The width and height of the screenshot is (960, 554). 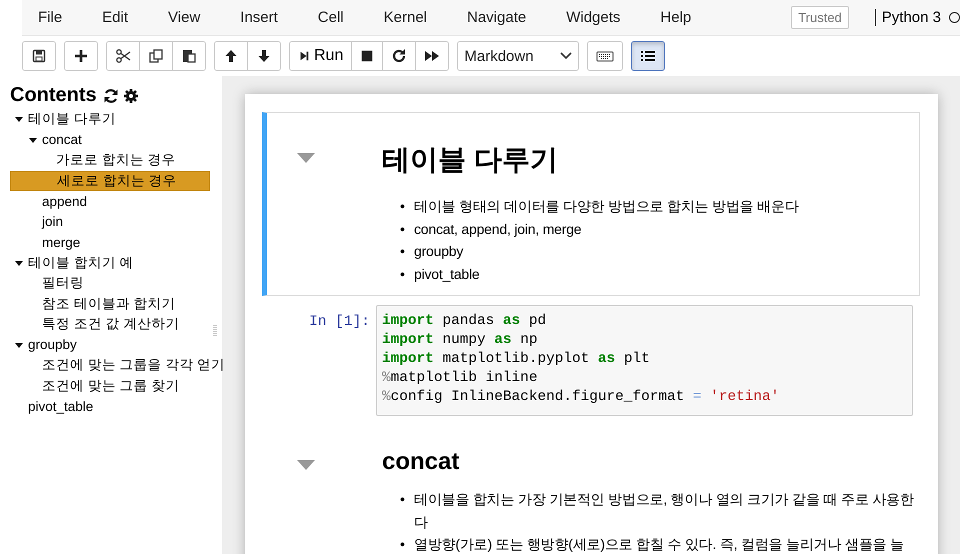 What do you see at coordinates (110, 201) in the screenshot?
I see `toc-item: append` at bounding box center [110, 201].